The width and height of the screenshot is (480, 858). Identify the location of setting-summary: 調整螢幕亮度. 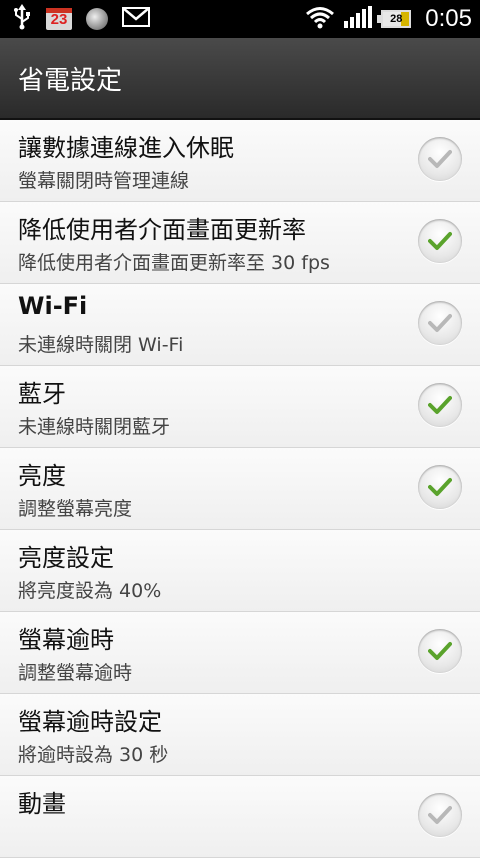
(75, 509).